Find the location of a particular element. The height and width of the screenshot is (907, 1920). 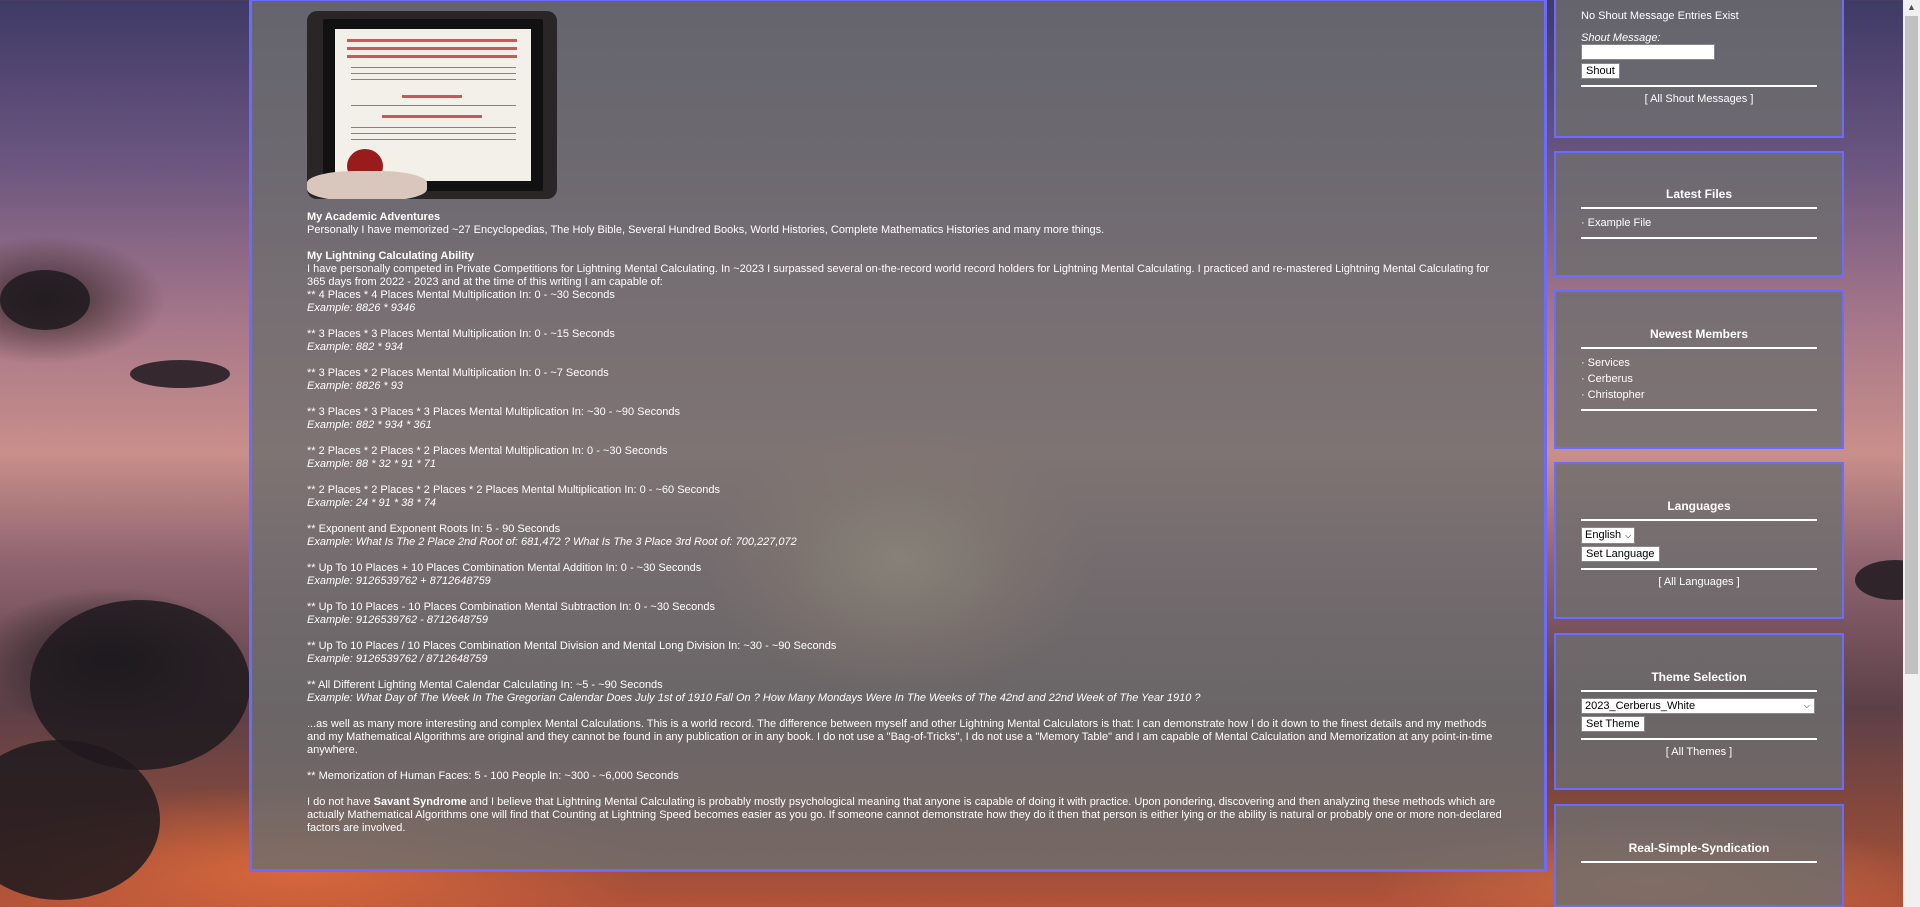

latest-files-title: Latest Files is located at coordinates (1699, 194).